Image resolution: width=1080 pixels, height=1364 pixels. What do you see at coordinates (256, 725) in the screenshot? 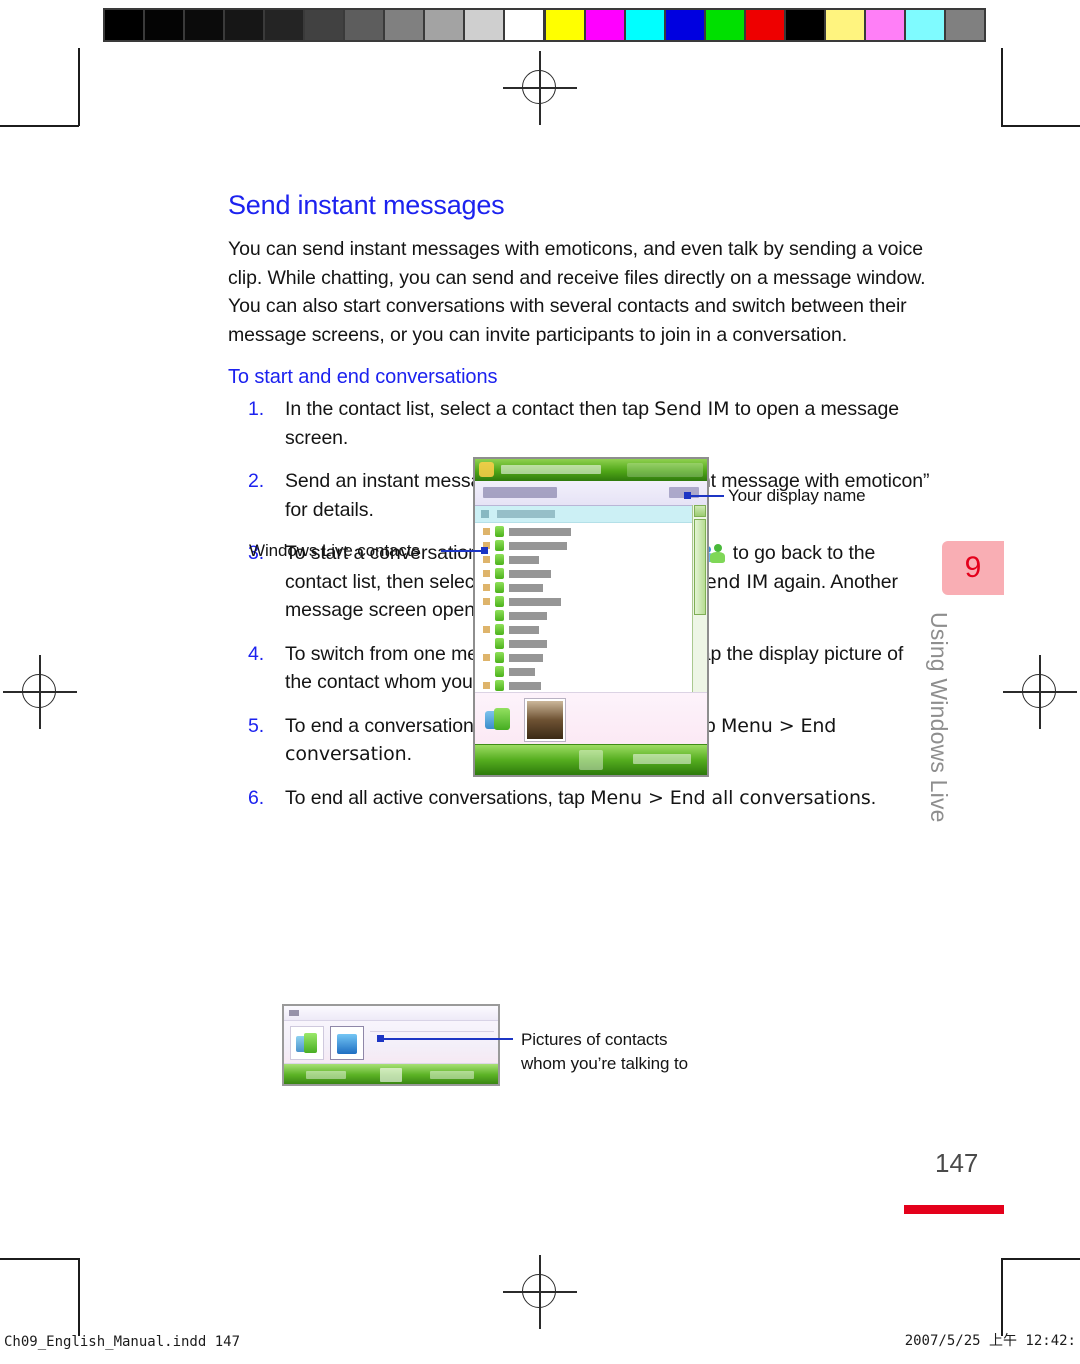
I see `step-number: 5.` at bounding box center [256, 725].